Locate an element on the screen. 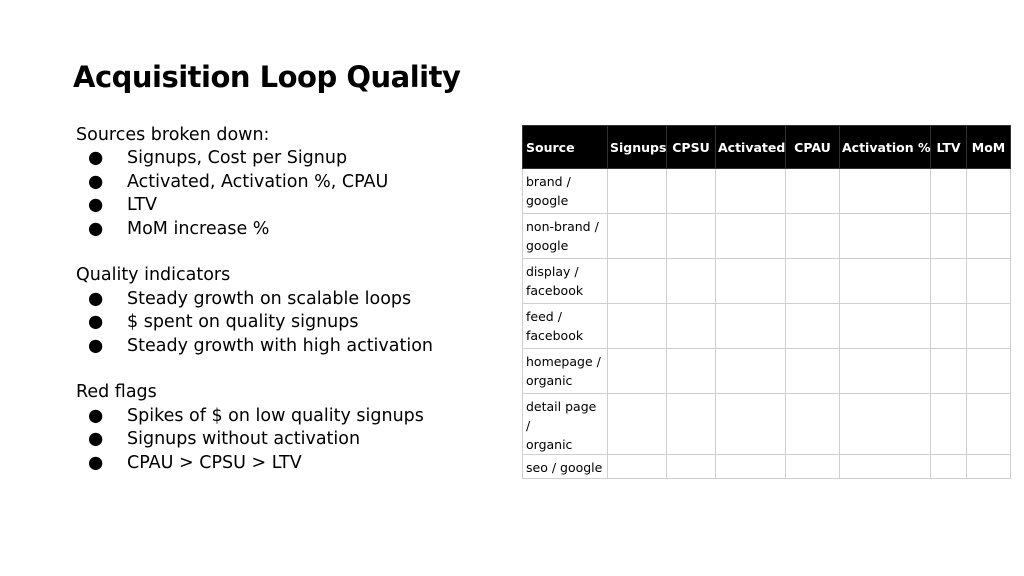 The width and height of the screenshot is (1024, 576). table-row: non-brand / google is located at coordinates (766, 236).